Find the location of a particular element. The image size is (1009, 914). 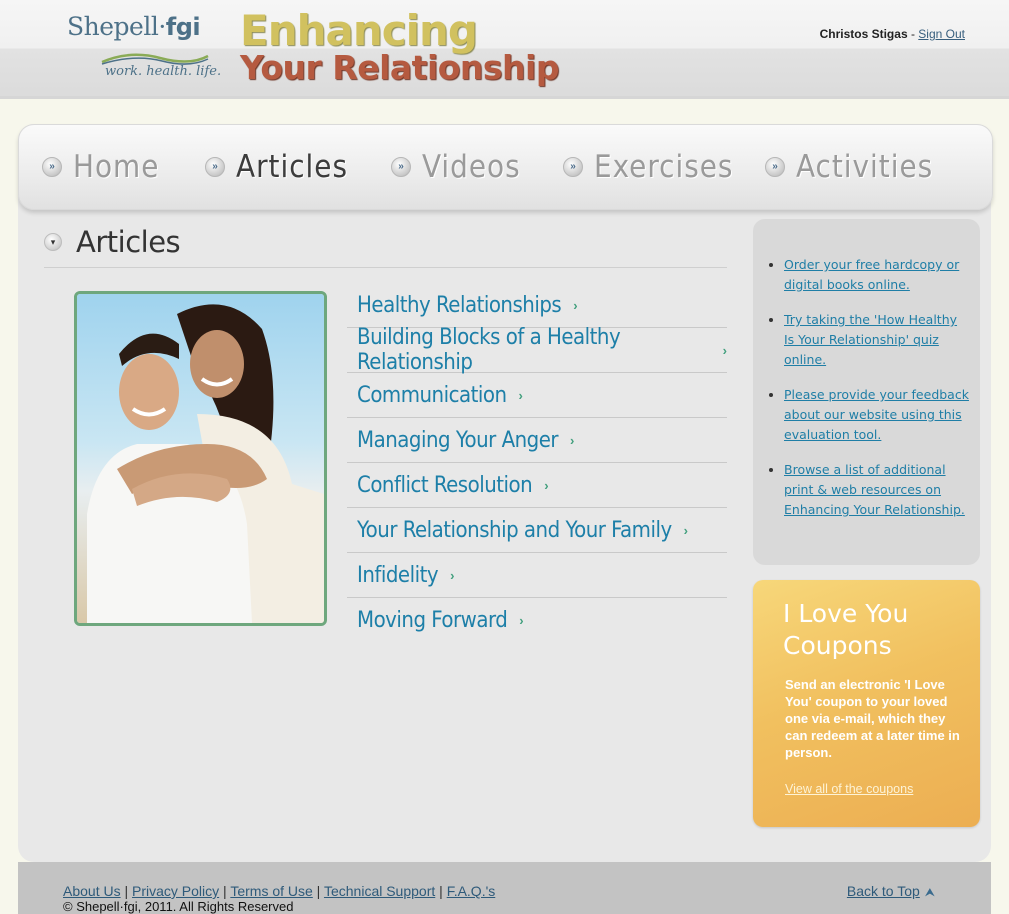

section-heading: ▾ Articles is located at coordinates (112, 242).